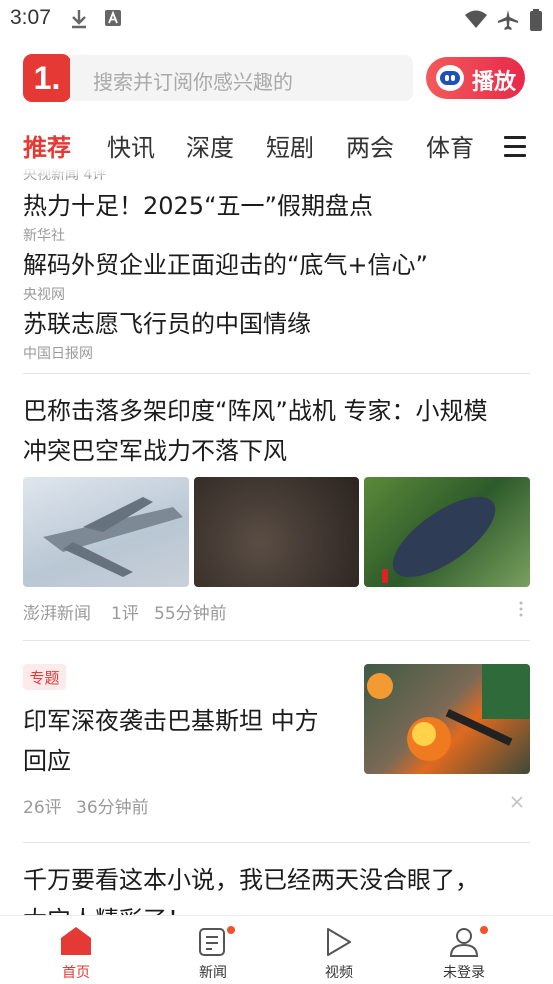 This screenshot has height=984, width=553. Describe the element at coordinates (494, 82) in the screenshot. I see `play-button-label: 播放` at that location.